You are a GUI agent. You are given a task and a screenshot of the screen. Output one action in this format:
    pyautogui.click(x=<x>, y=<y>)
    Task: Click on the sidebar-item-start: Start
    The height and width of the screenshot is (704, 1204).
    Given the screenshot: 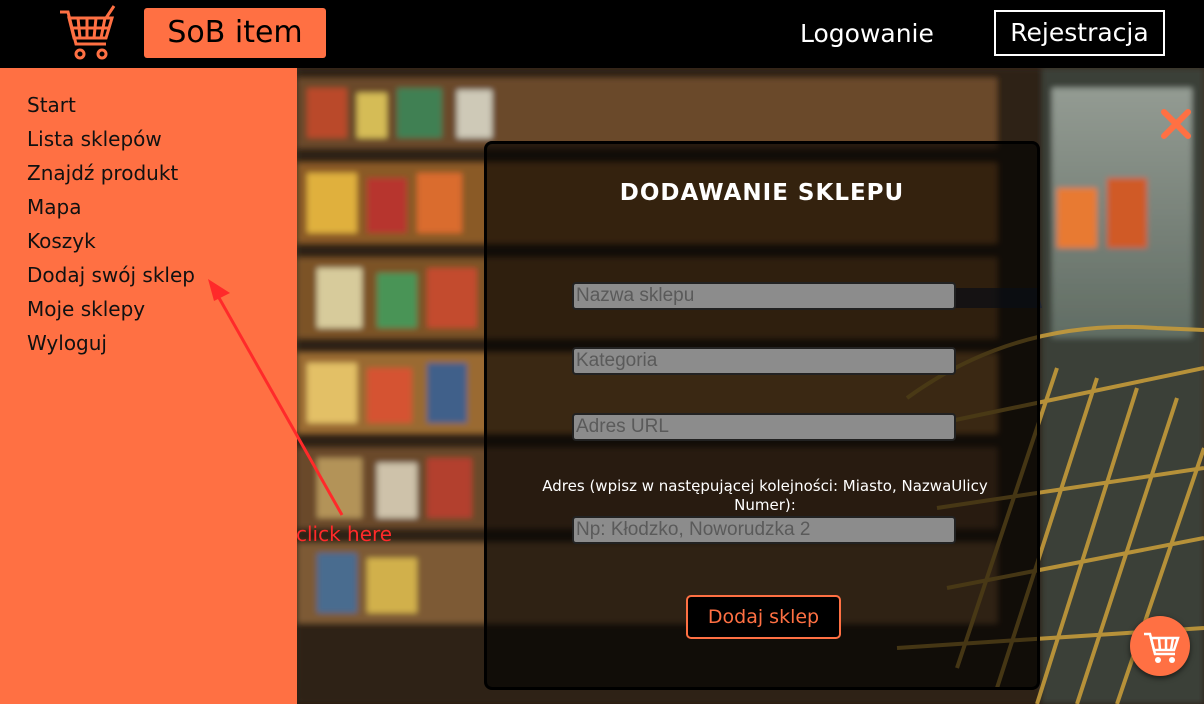 What is the action you would take?
    pyautogui.click(x=51, y=105)
    